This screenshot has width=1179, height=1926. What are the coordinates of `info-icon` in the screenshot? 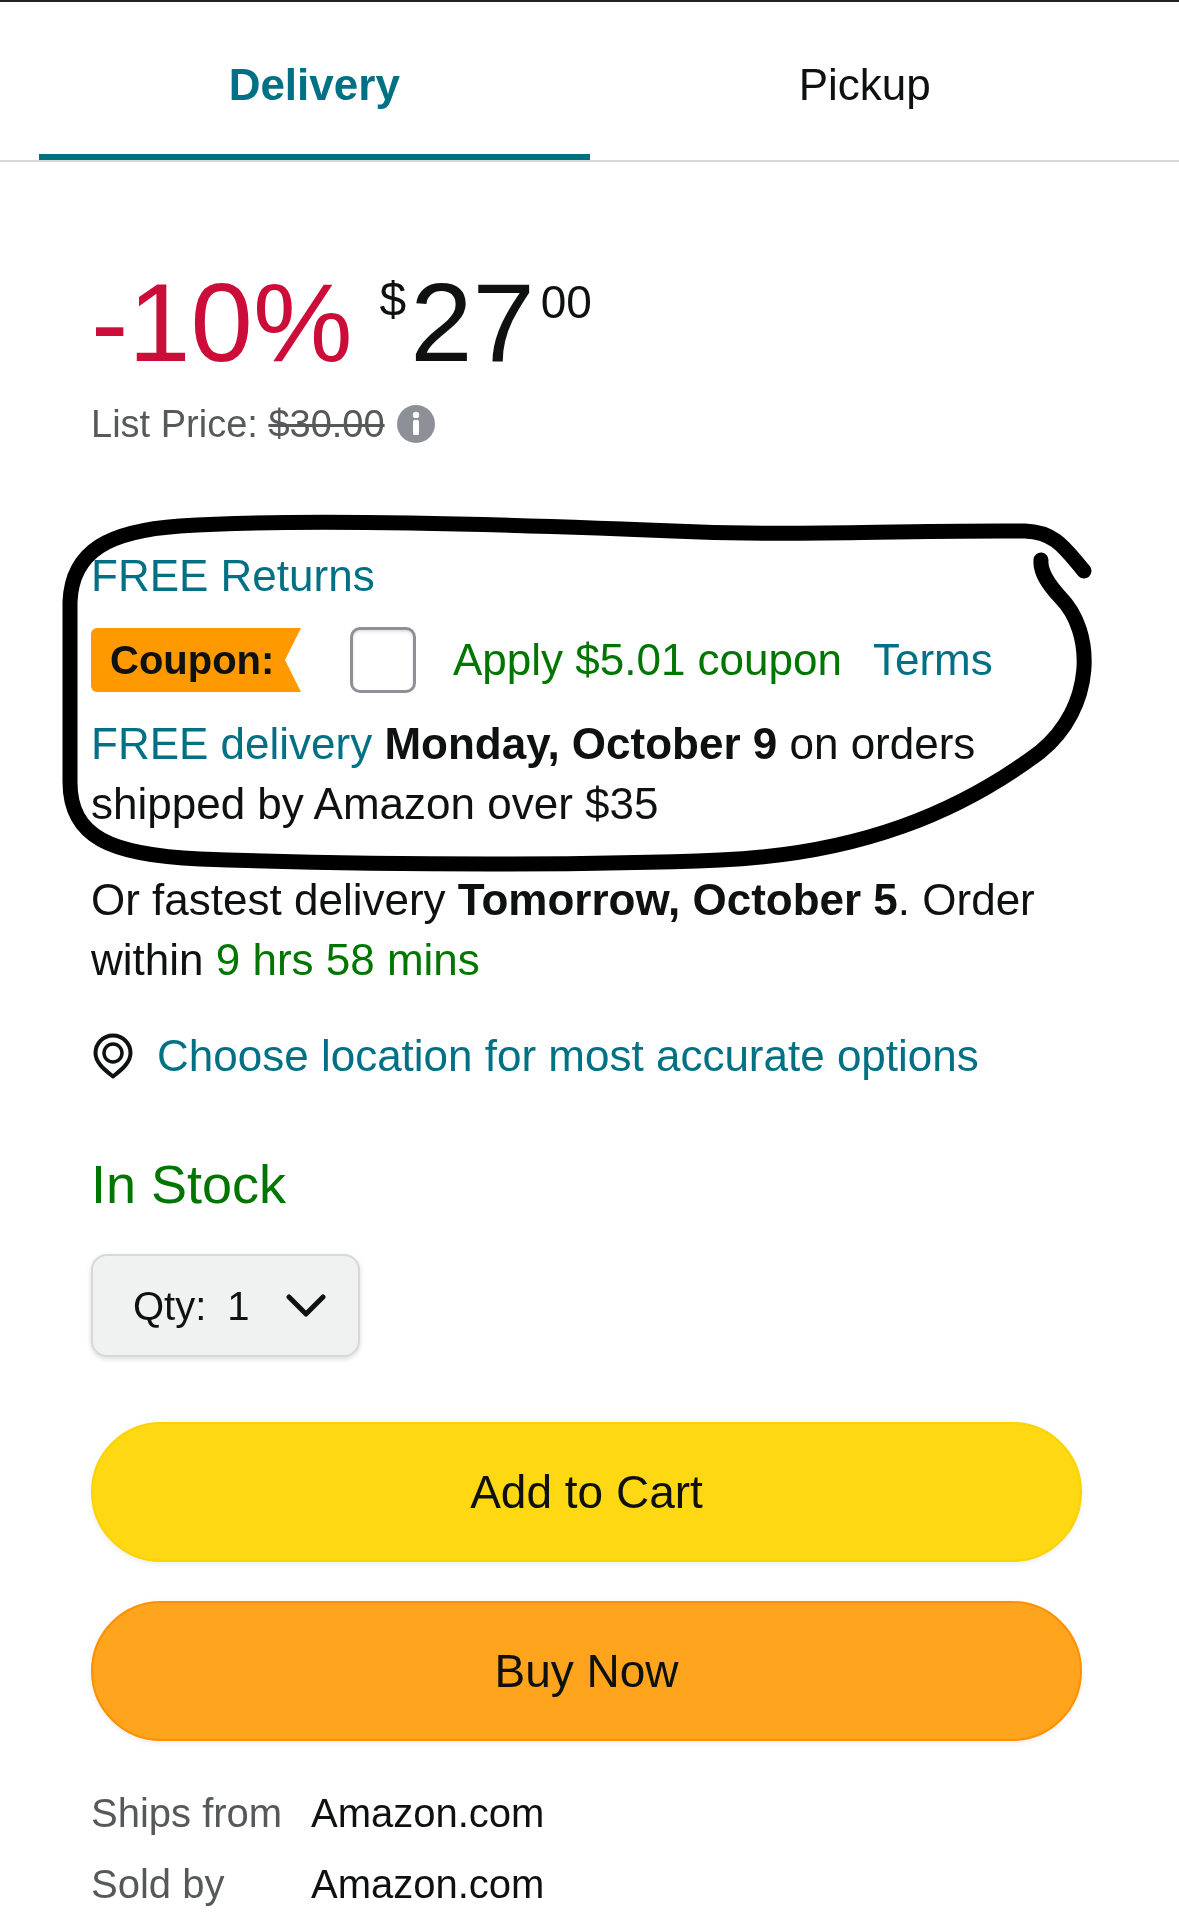 It's located at (415, 424).